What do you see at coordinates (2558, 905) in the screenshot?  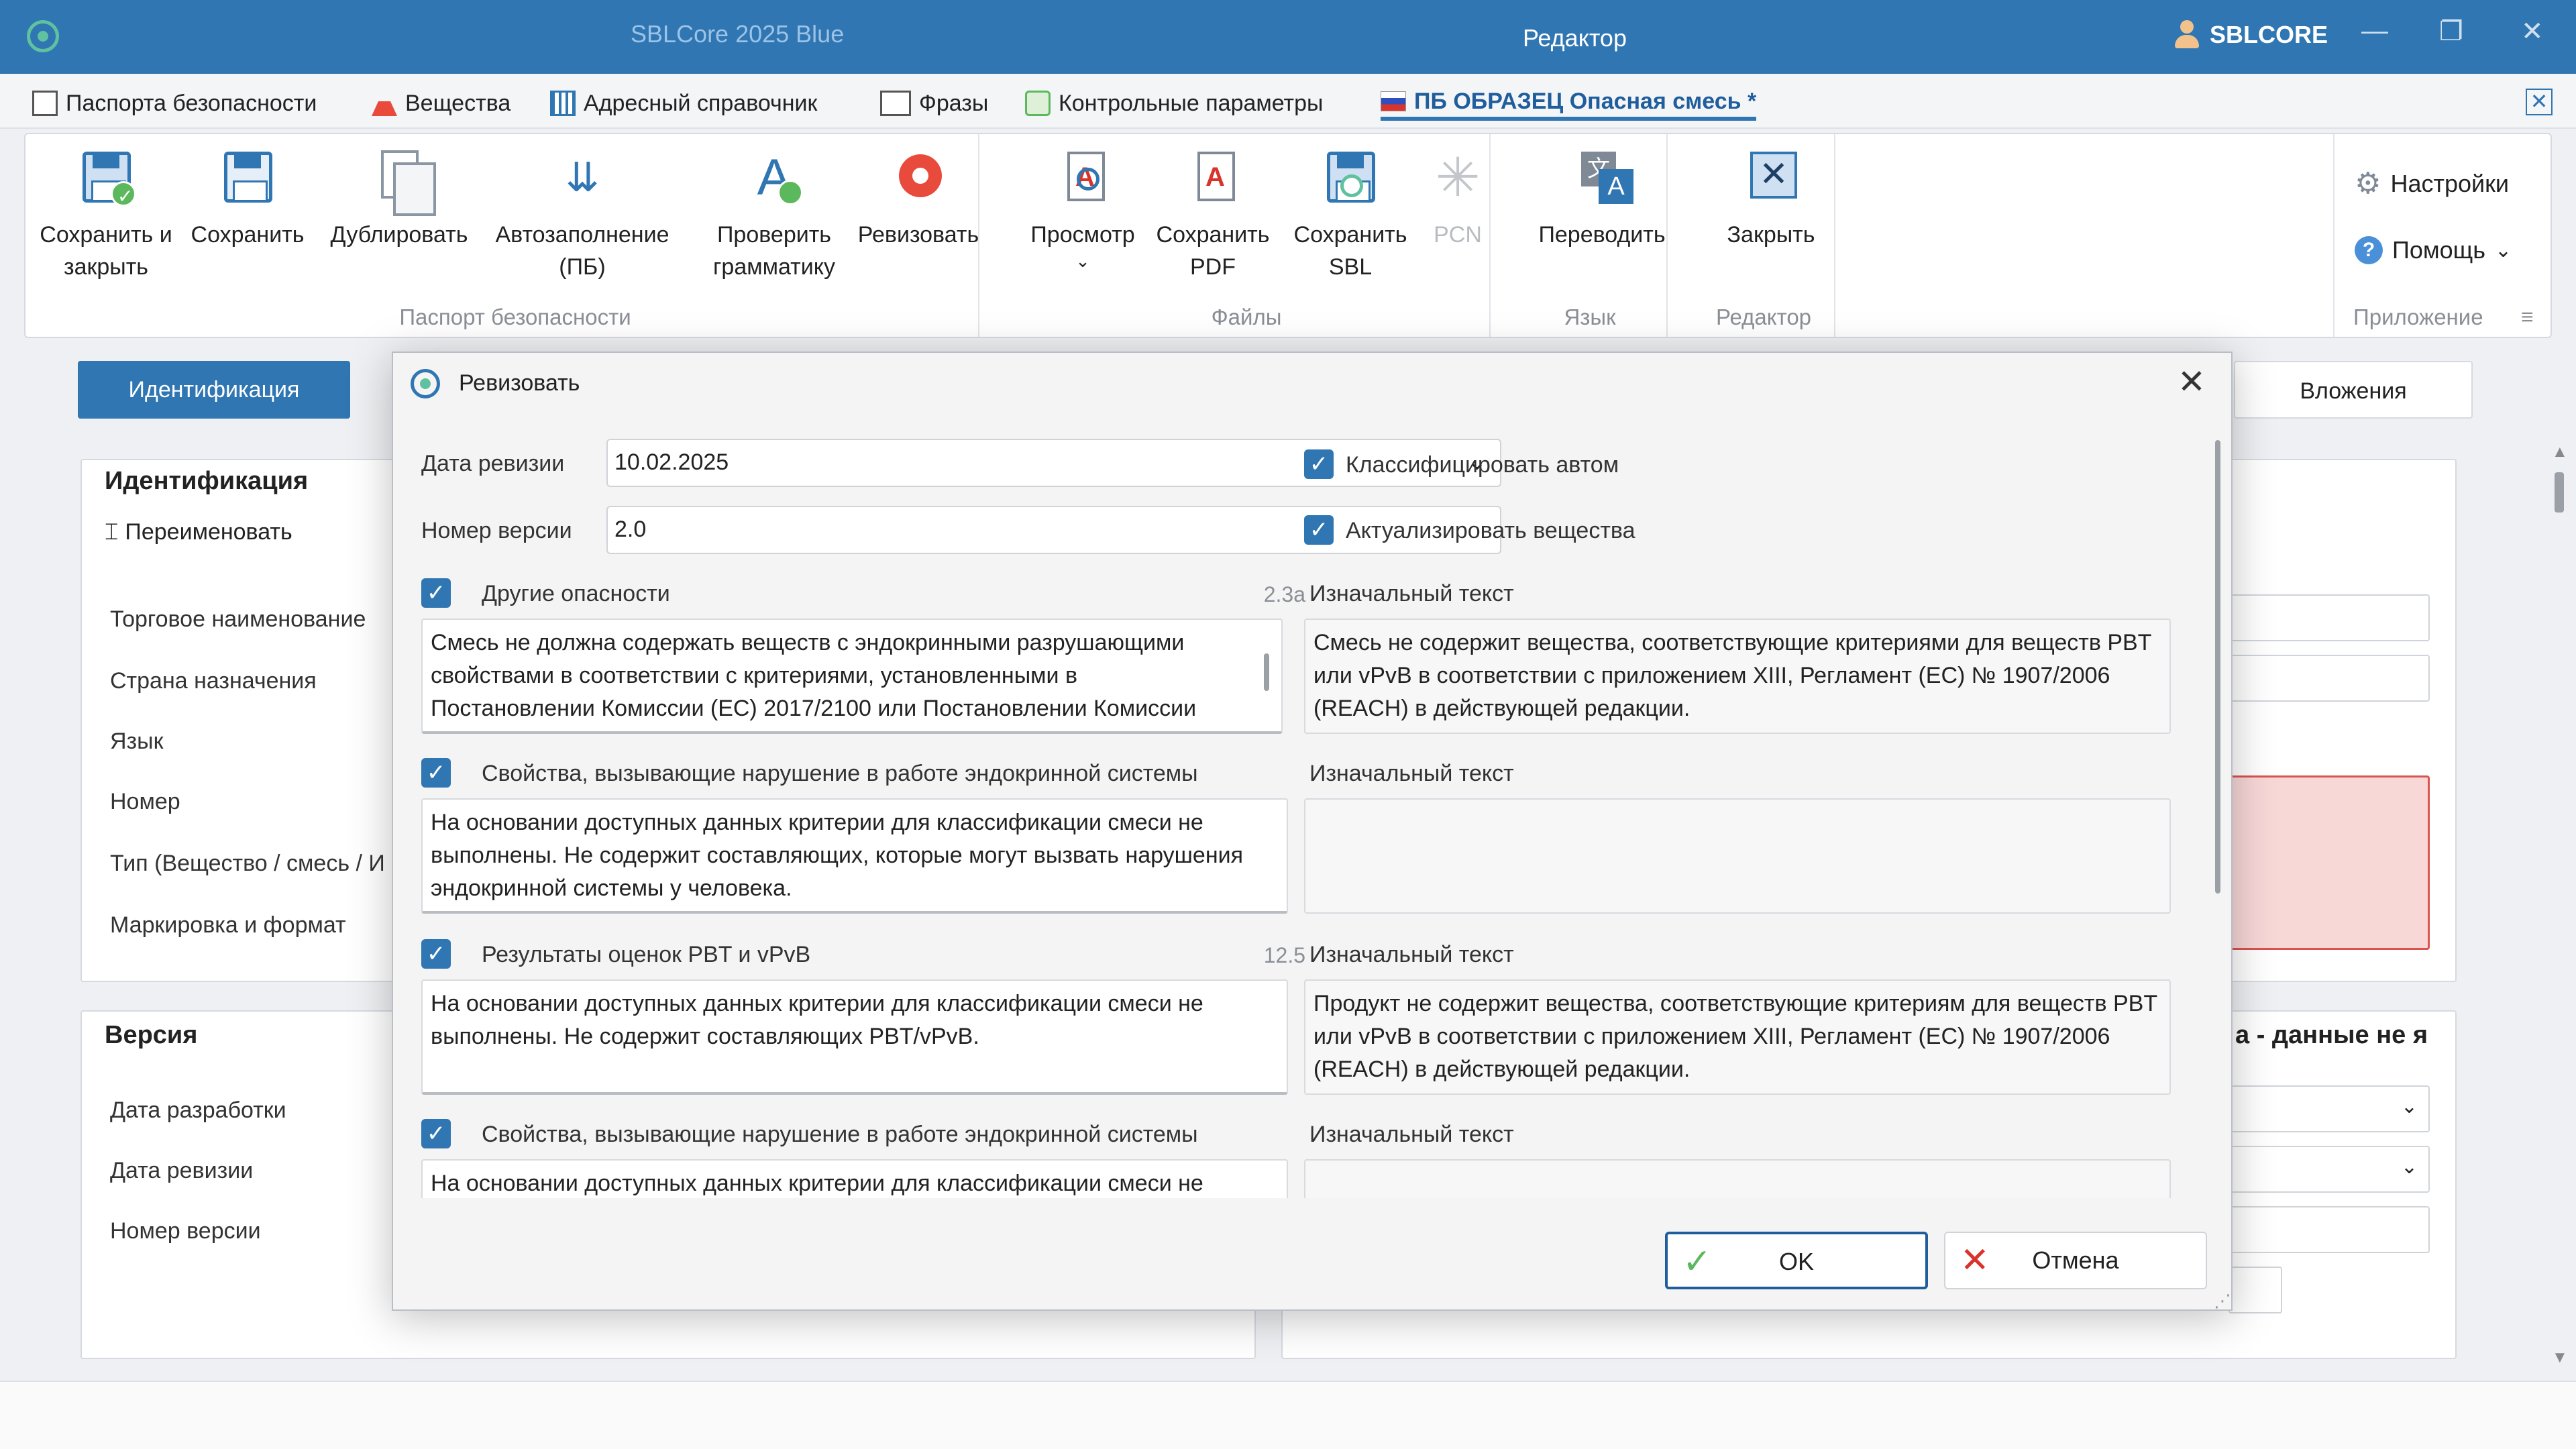 I see `page-scrollbar: ▲ ▼` at bounding box center [2558, 905].